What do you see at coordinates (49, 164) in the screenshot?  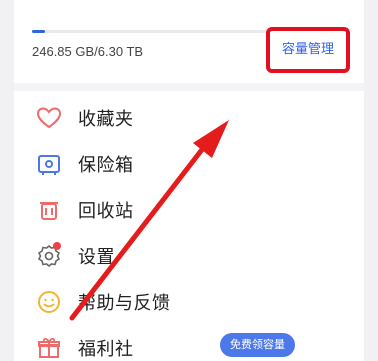 I see `safe-box-icon` at bounding box center [49, 164].